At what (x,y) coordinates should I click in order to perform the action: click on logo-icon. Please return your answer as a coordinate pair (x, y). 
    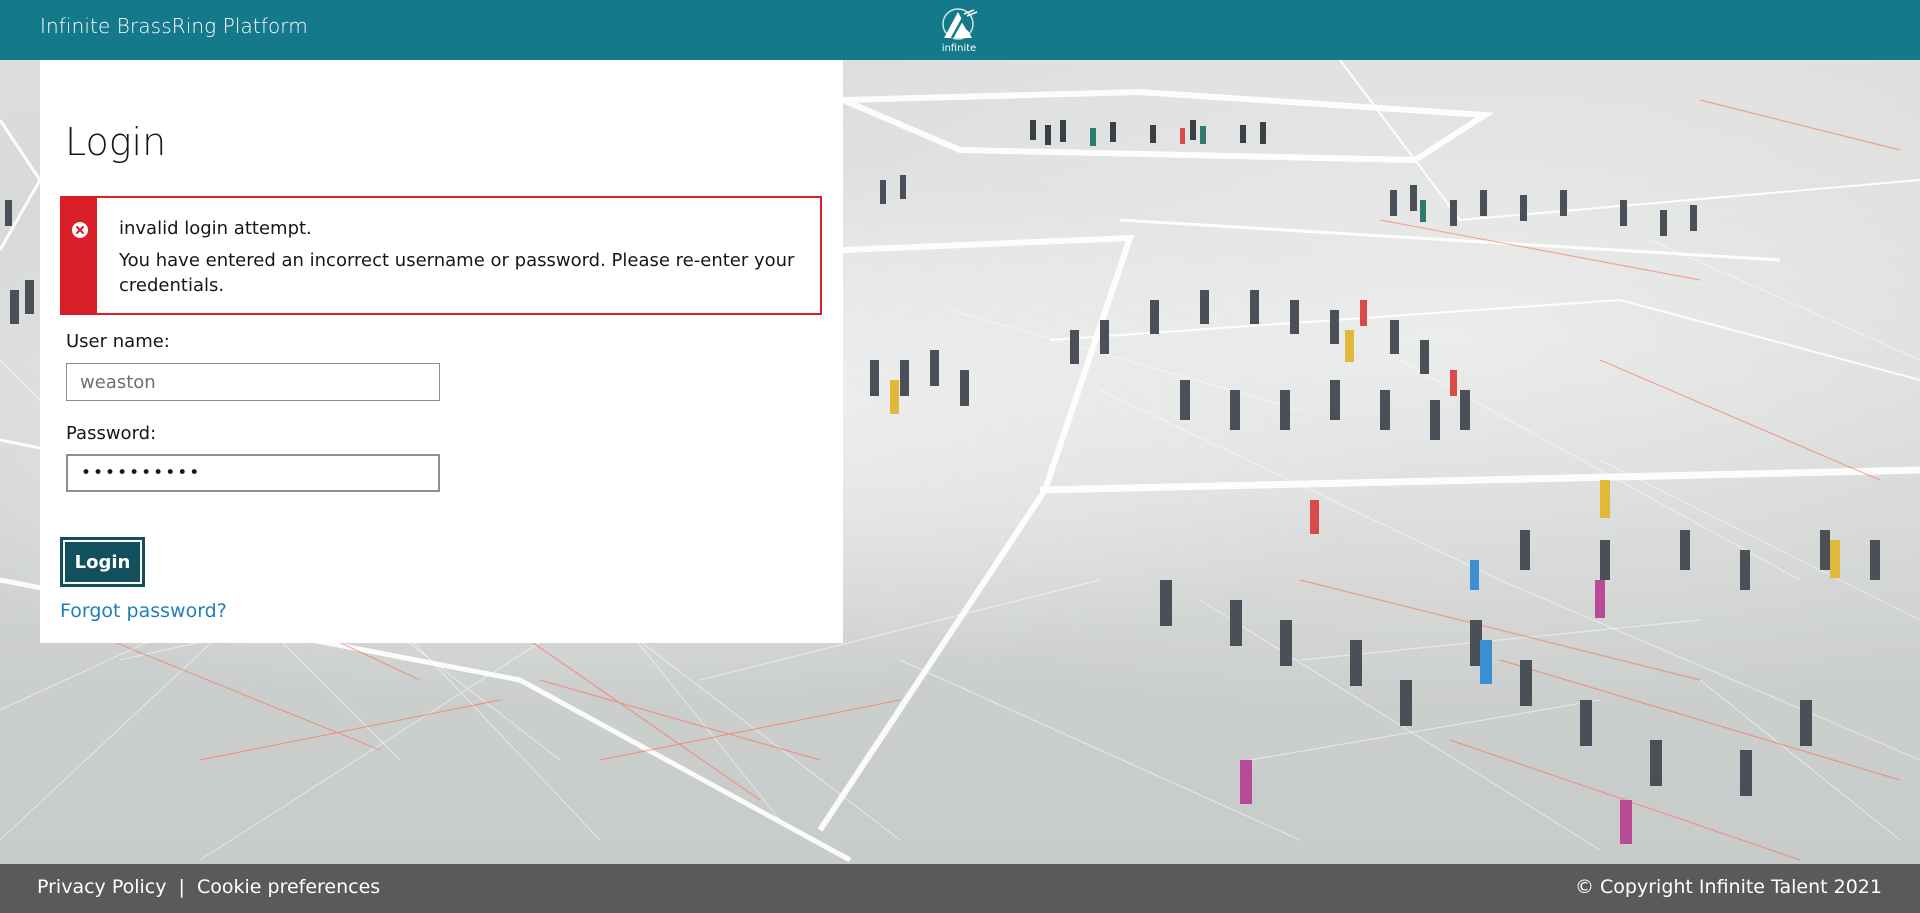
    Looking at the image, I should click on (960, 24).